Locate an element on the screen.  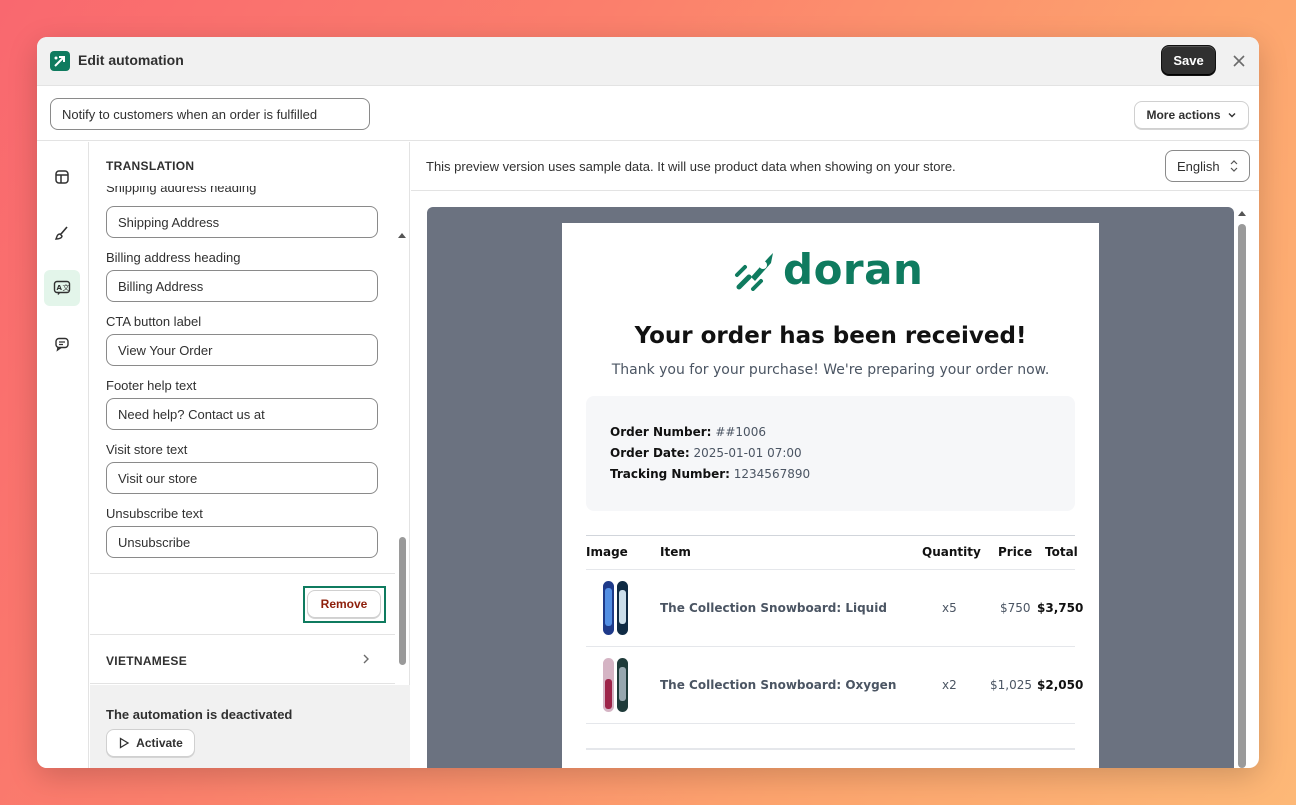
layout-icon is located at coordinates (62, 177).